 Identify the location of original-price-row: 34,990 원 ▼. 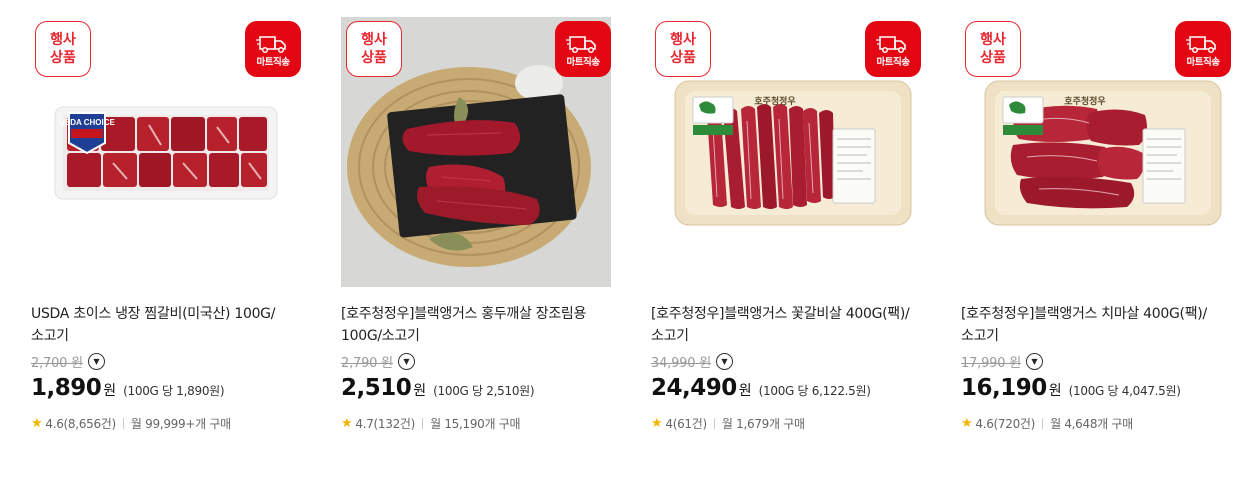
(786, 361).